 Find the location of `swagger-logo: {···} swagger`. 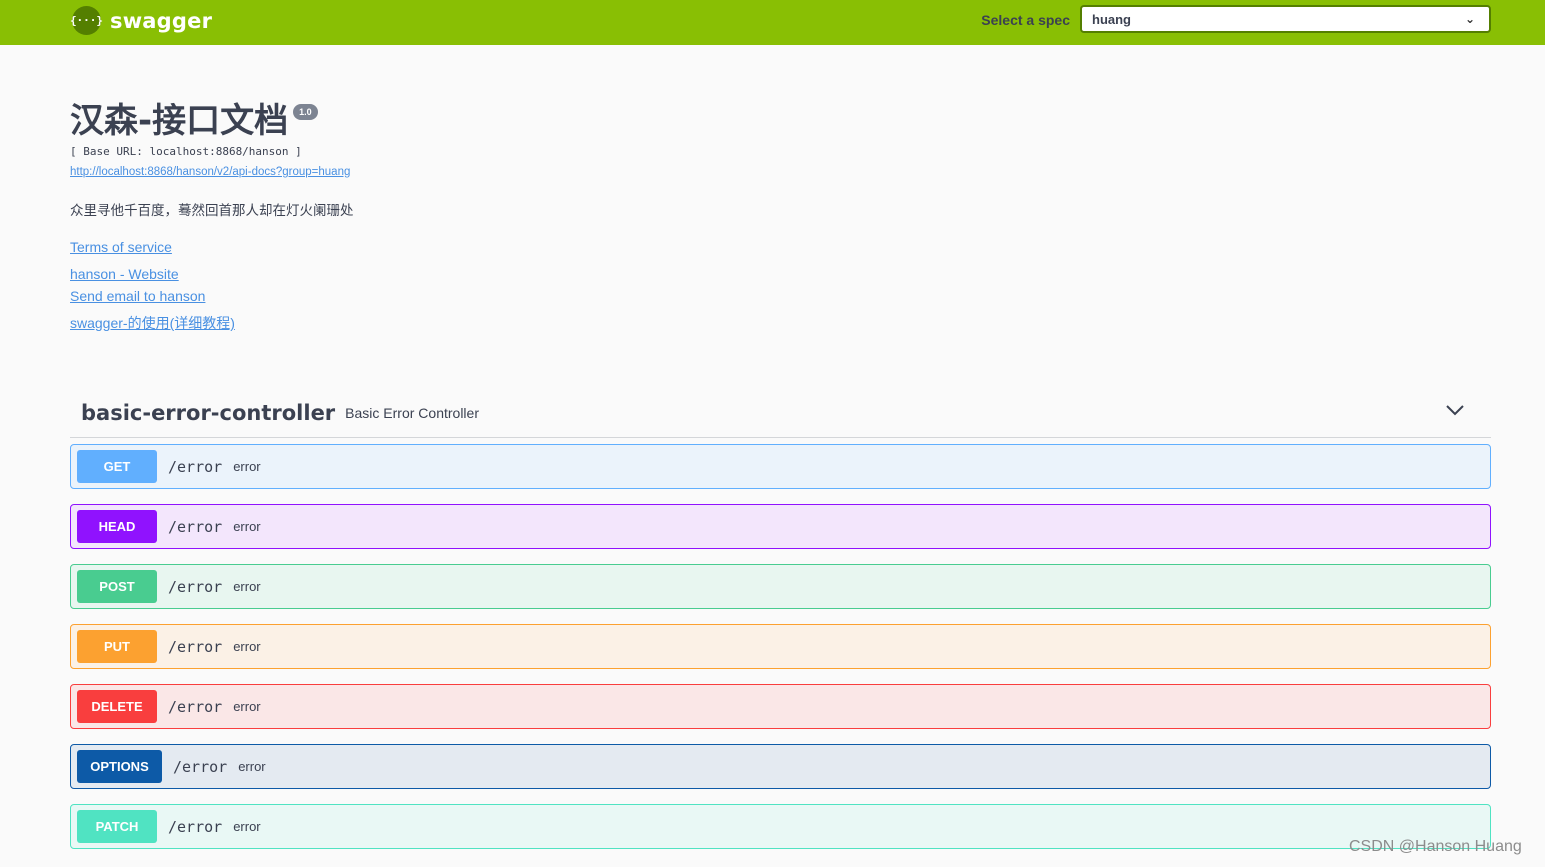

swagger-logo: {···} swagger is located at coordinates (141, 20).